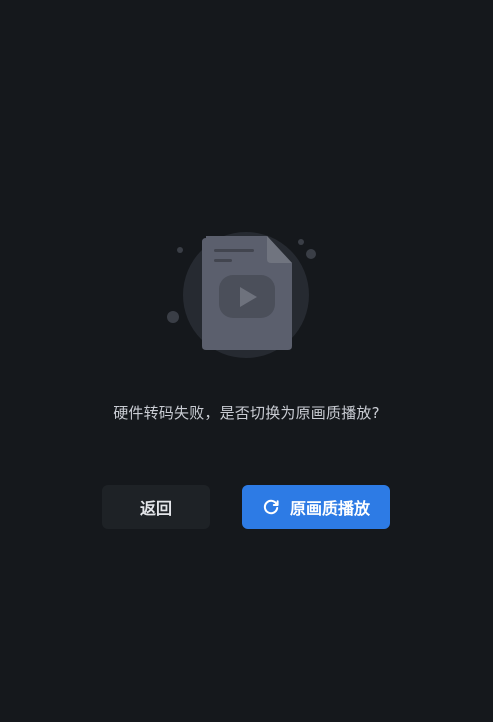  I want to click on file-video-icon, so click(245, 295).